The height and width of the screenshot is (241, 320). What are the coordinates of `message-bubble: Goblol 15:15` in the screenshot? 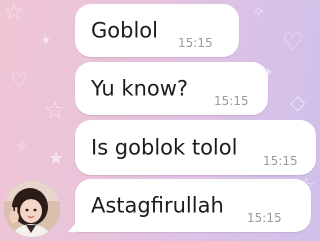 It's located at (157, 30).